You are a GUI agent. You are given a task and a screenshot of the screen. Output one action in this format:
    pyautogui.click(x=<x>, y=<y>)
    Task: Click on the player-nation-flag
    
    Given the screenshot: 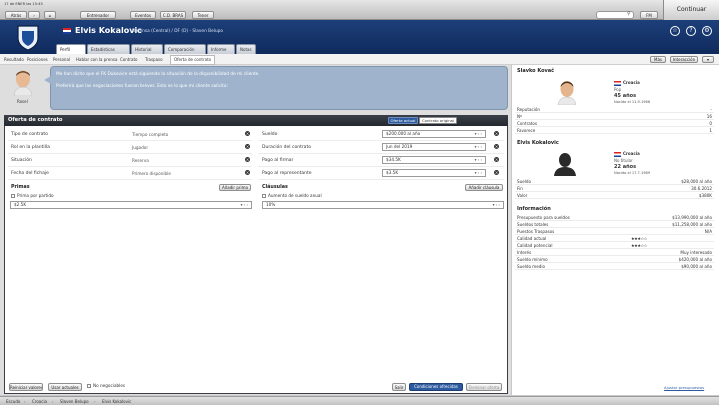 What is the action you would take?
    pyautogui.click(x=617, y=154)
    